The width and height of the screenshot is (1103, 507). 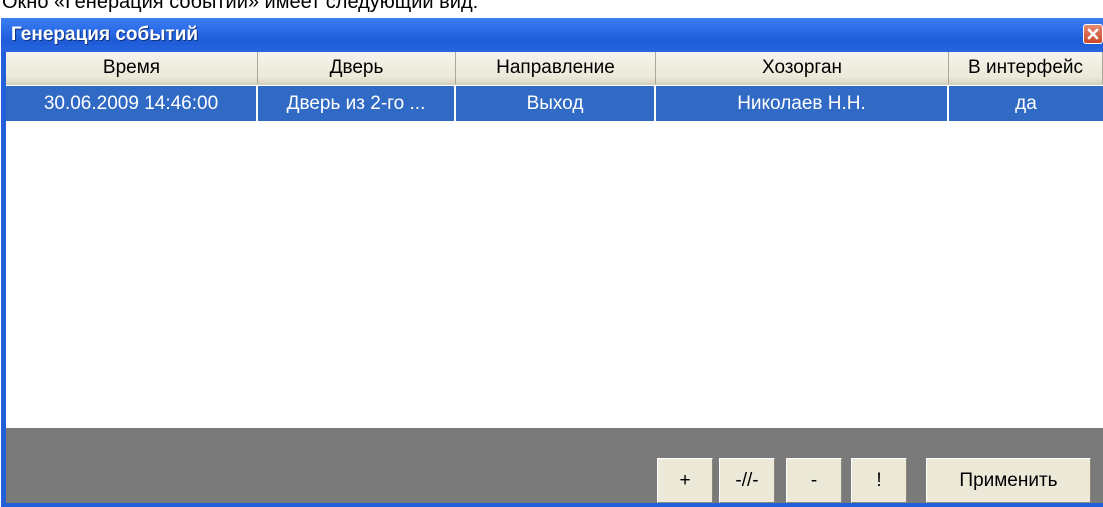 I want to click on column-header-interface: В интерфейс, so click(x=1026, y=68).